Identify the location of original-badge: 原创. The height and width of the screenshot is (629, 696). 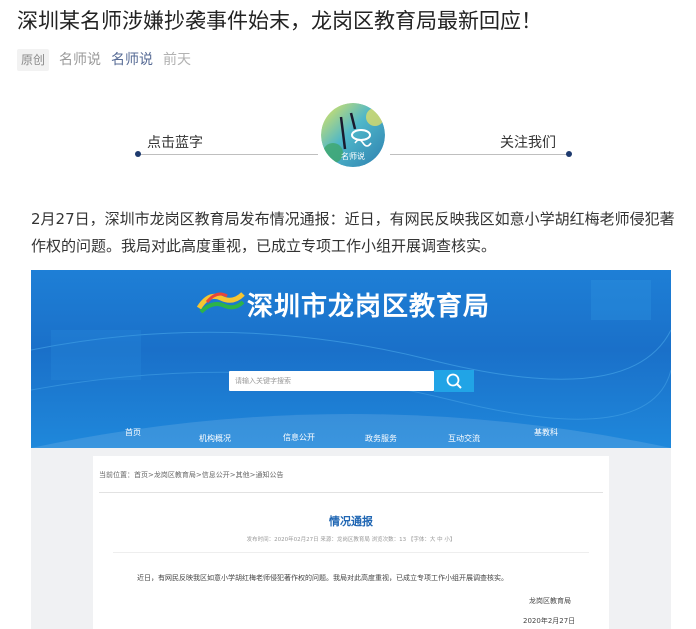
(33, 60).